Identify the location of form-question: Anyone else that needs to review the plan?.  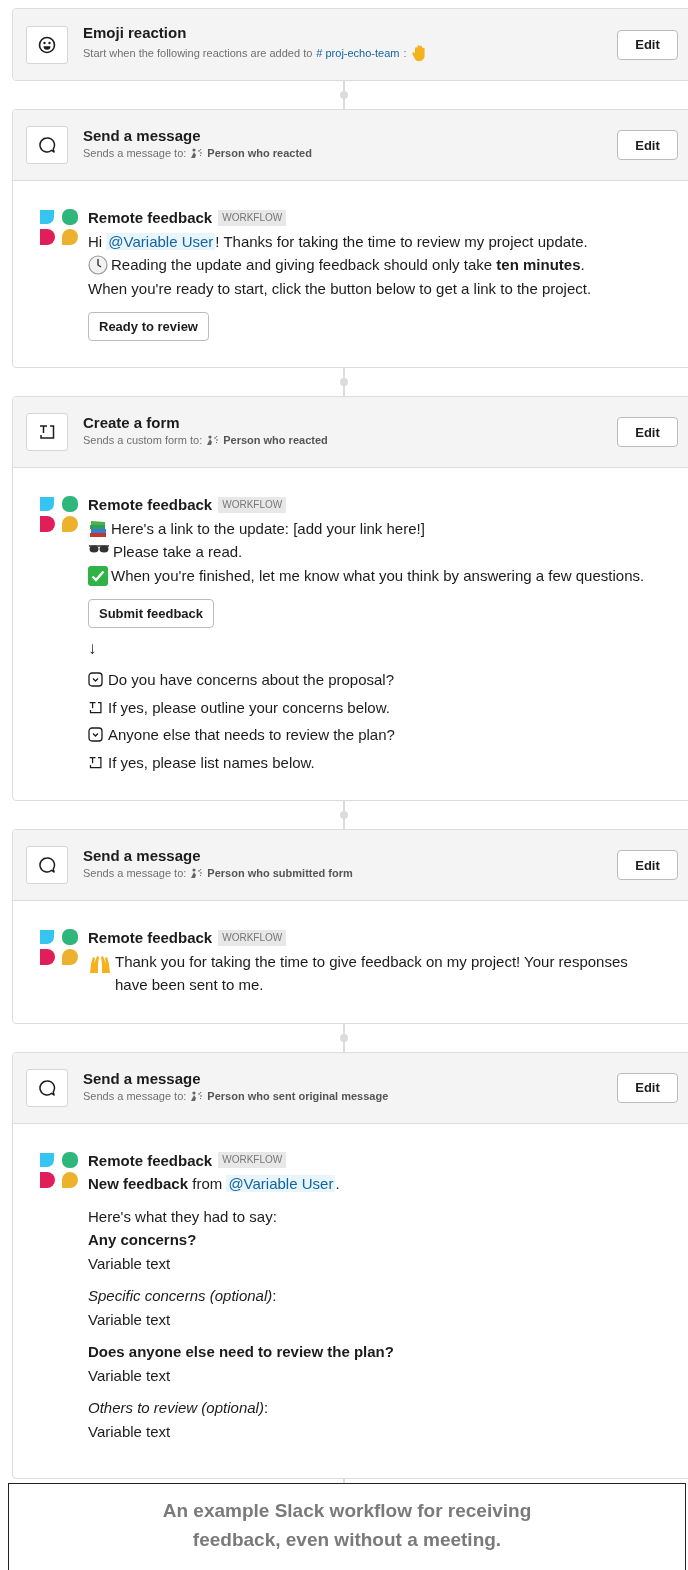
(251, 735).